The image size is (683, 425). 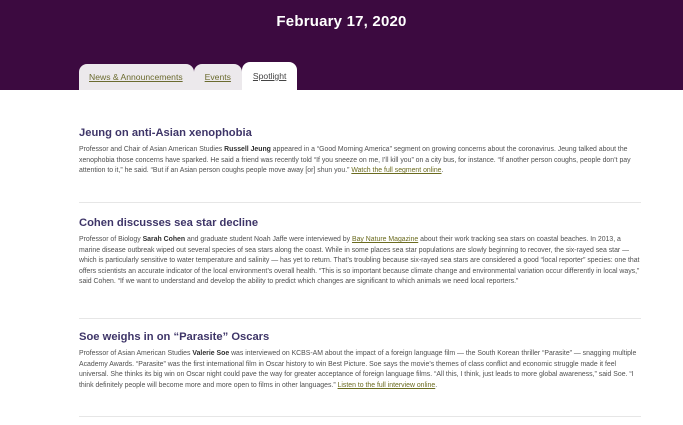 I want to click on article-title: Cohen discusses sea star decline, so click(x=169, y=223).